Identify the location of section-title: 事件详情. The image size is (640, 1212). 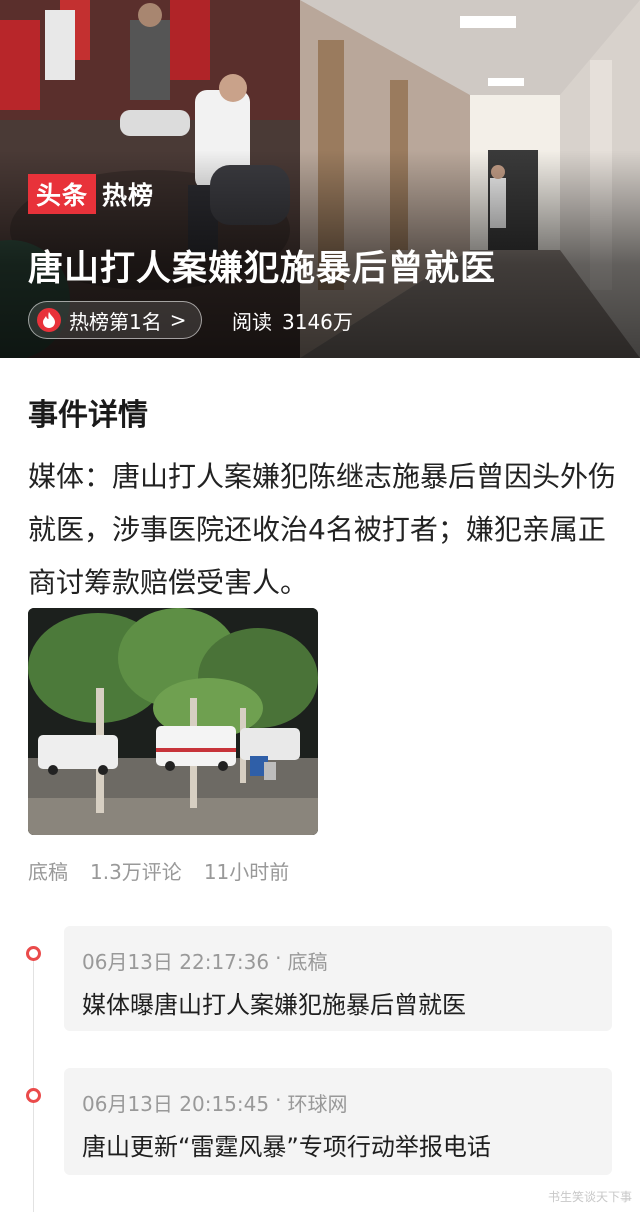
(88, 415).